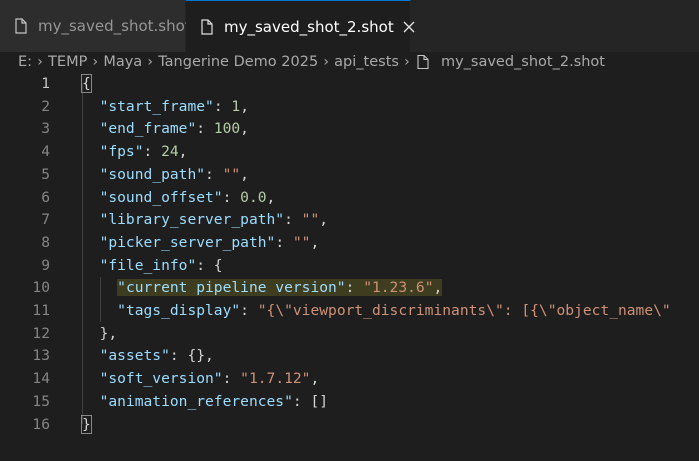 This screenshot has height=461, width=699. What do you see at coordinates (191, 356) in the screenshot?
I see `json-punctuation: : {},` at bounding box center [191, 356].